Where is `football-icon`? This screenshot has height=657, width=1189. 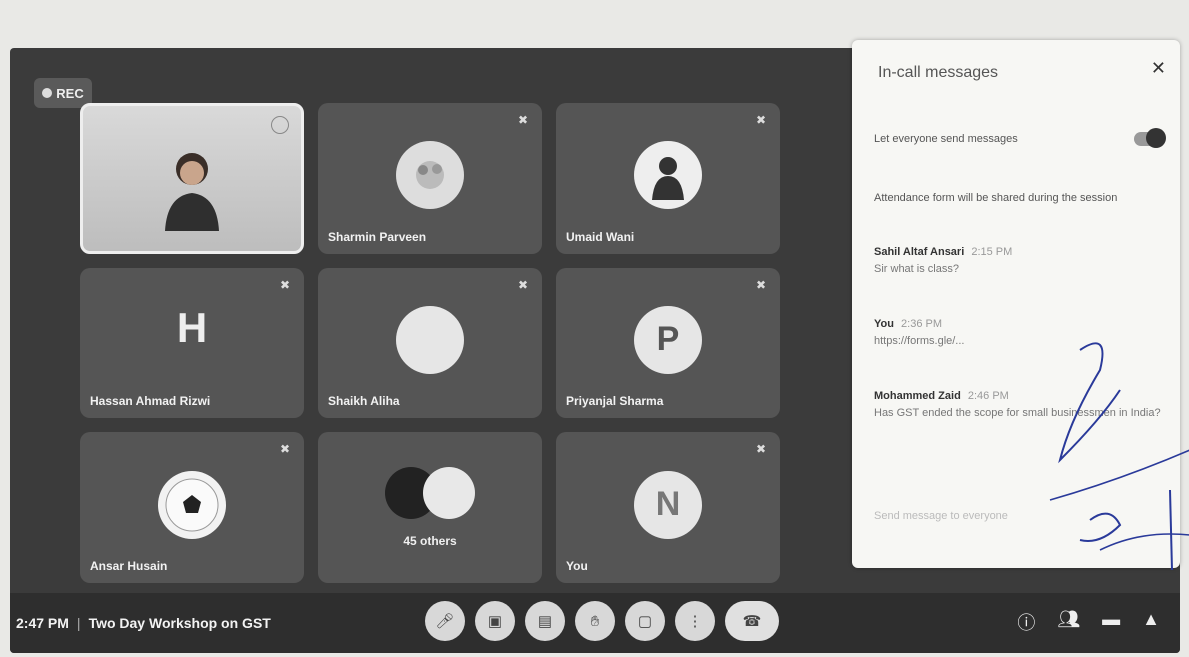
football-icon is located at coordinates (192, 505).